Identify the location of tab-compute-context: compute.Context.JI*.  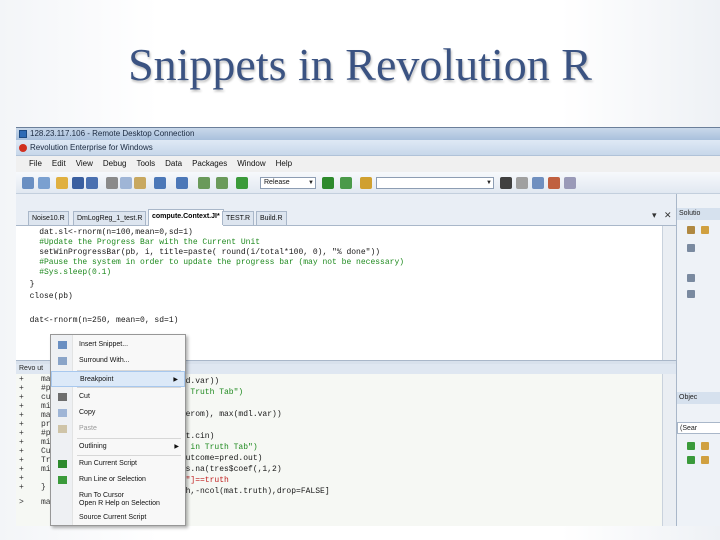
(186, 217).